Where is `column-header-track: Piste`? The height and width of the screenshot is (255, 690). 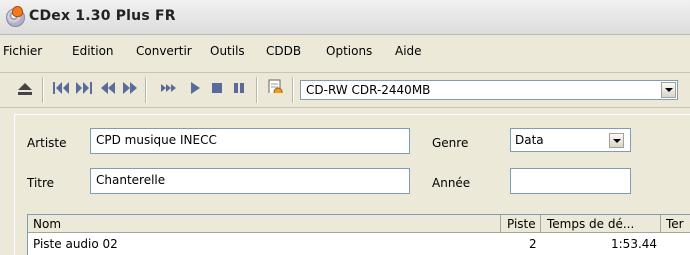
column-header-track: Piste is located at coordinates (521, 224).